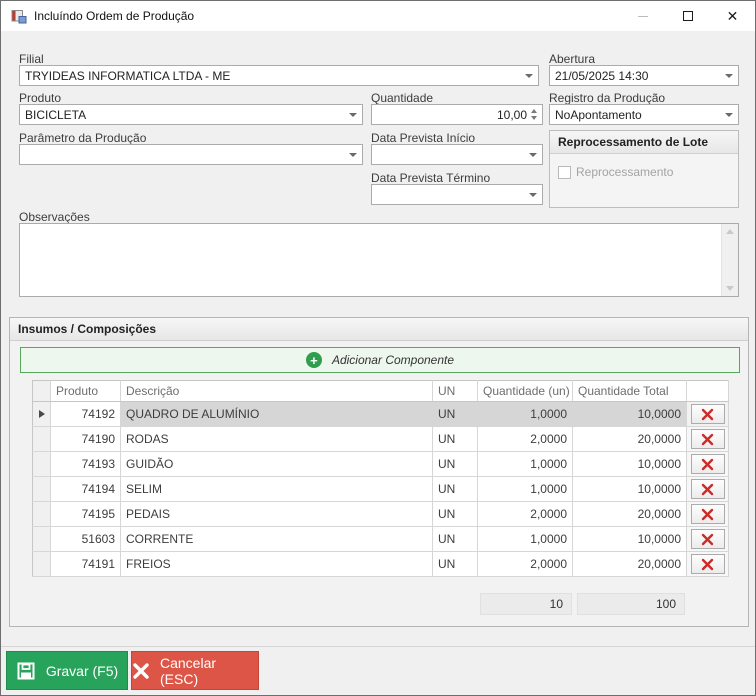  I want to click on abertura-picker: 21/05/2025 14:30, so click(644, 75).